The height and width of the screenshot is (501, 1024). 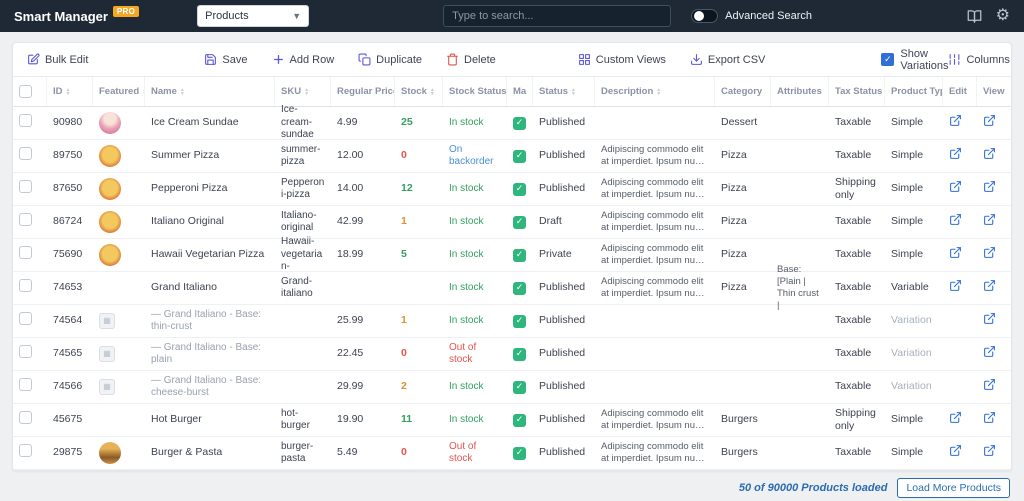 What do you see at coordinates (743, 354) in the screenshot?
I see `cell-category` at bounding box center [743, 354].